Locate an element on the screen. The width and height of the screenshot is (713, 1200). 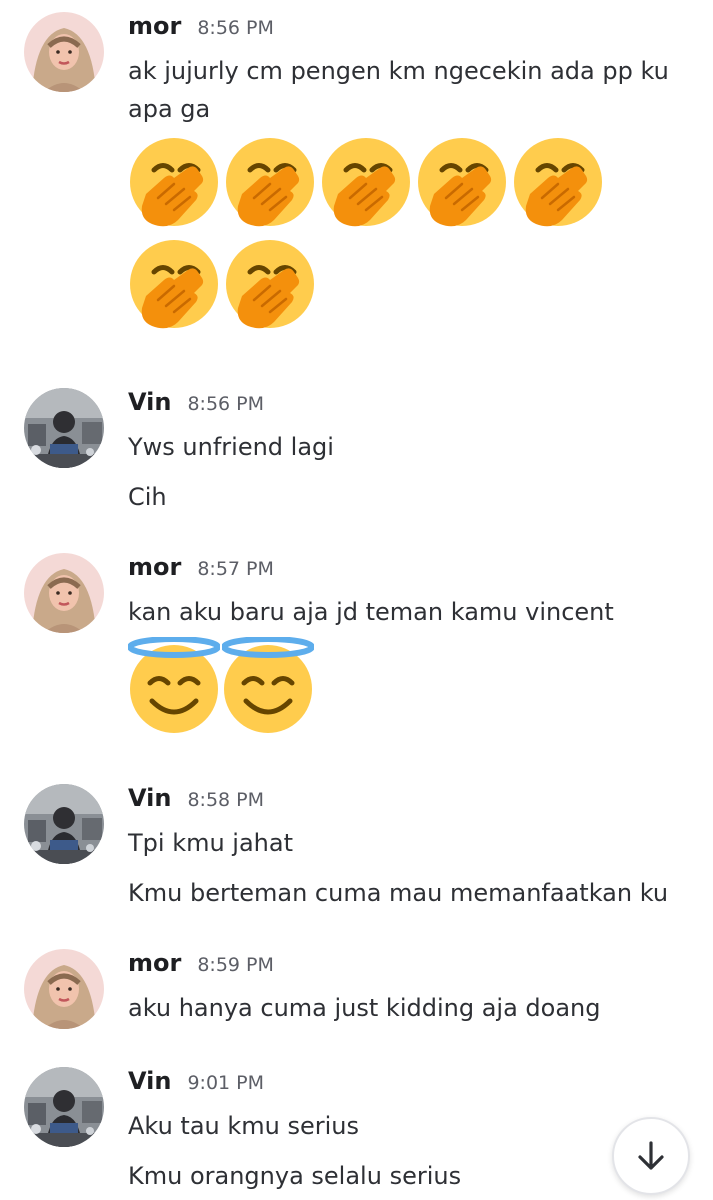
timestamp: 8:58 PM is located at coordinates (226, 800).